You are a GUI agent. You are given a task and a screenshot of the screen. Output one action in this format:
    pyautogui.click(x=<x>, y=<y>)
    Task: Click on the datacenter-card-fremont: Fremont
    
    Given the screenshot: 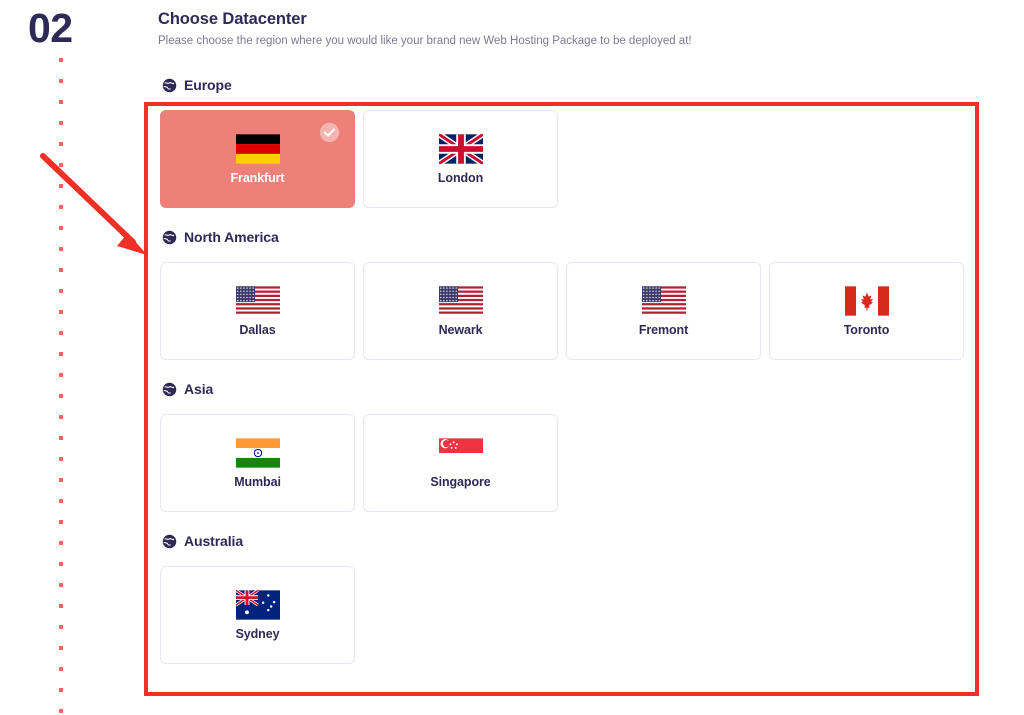 What is the action you would take?
    pyautogui.click(x=663, y=311)
    